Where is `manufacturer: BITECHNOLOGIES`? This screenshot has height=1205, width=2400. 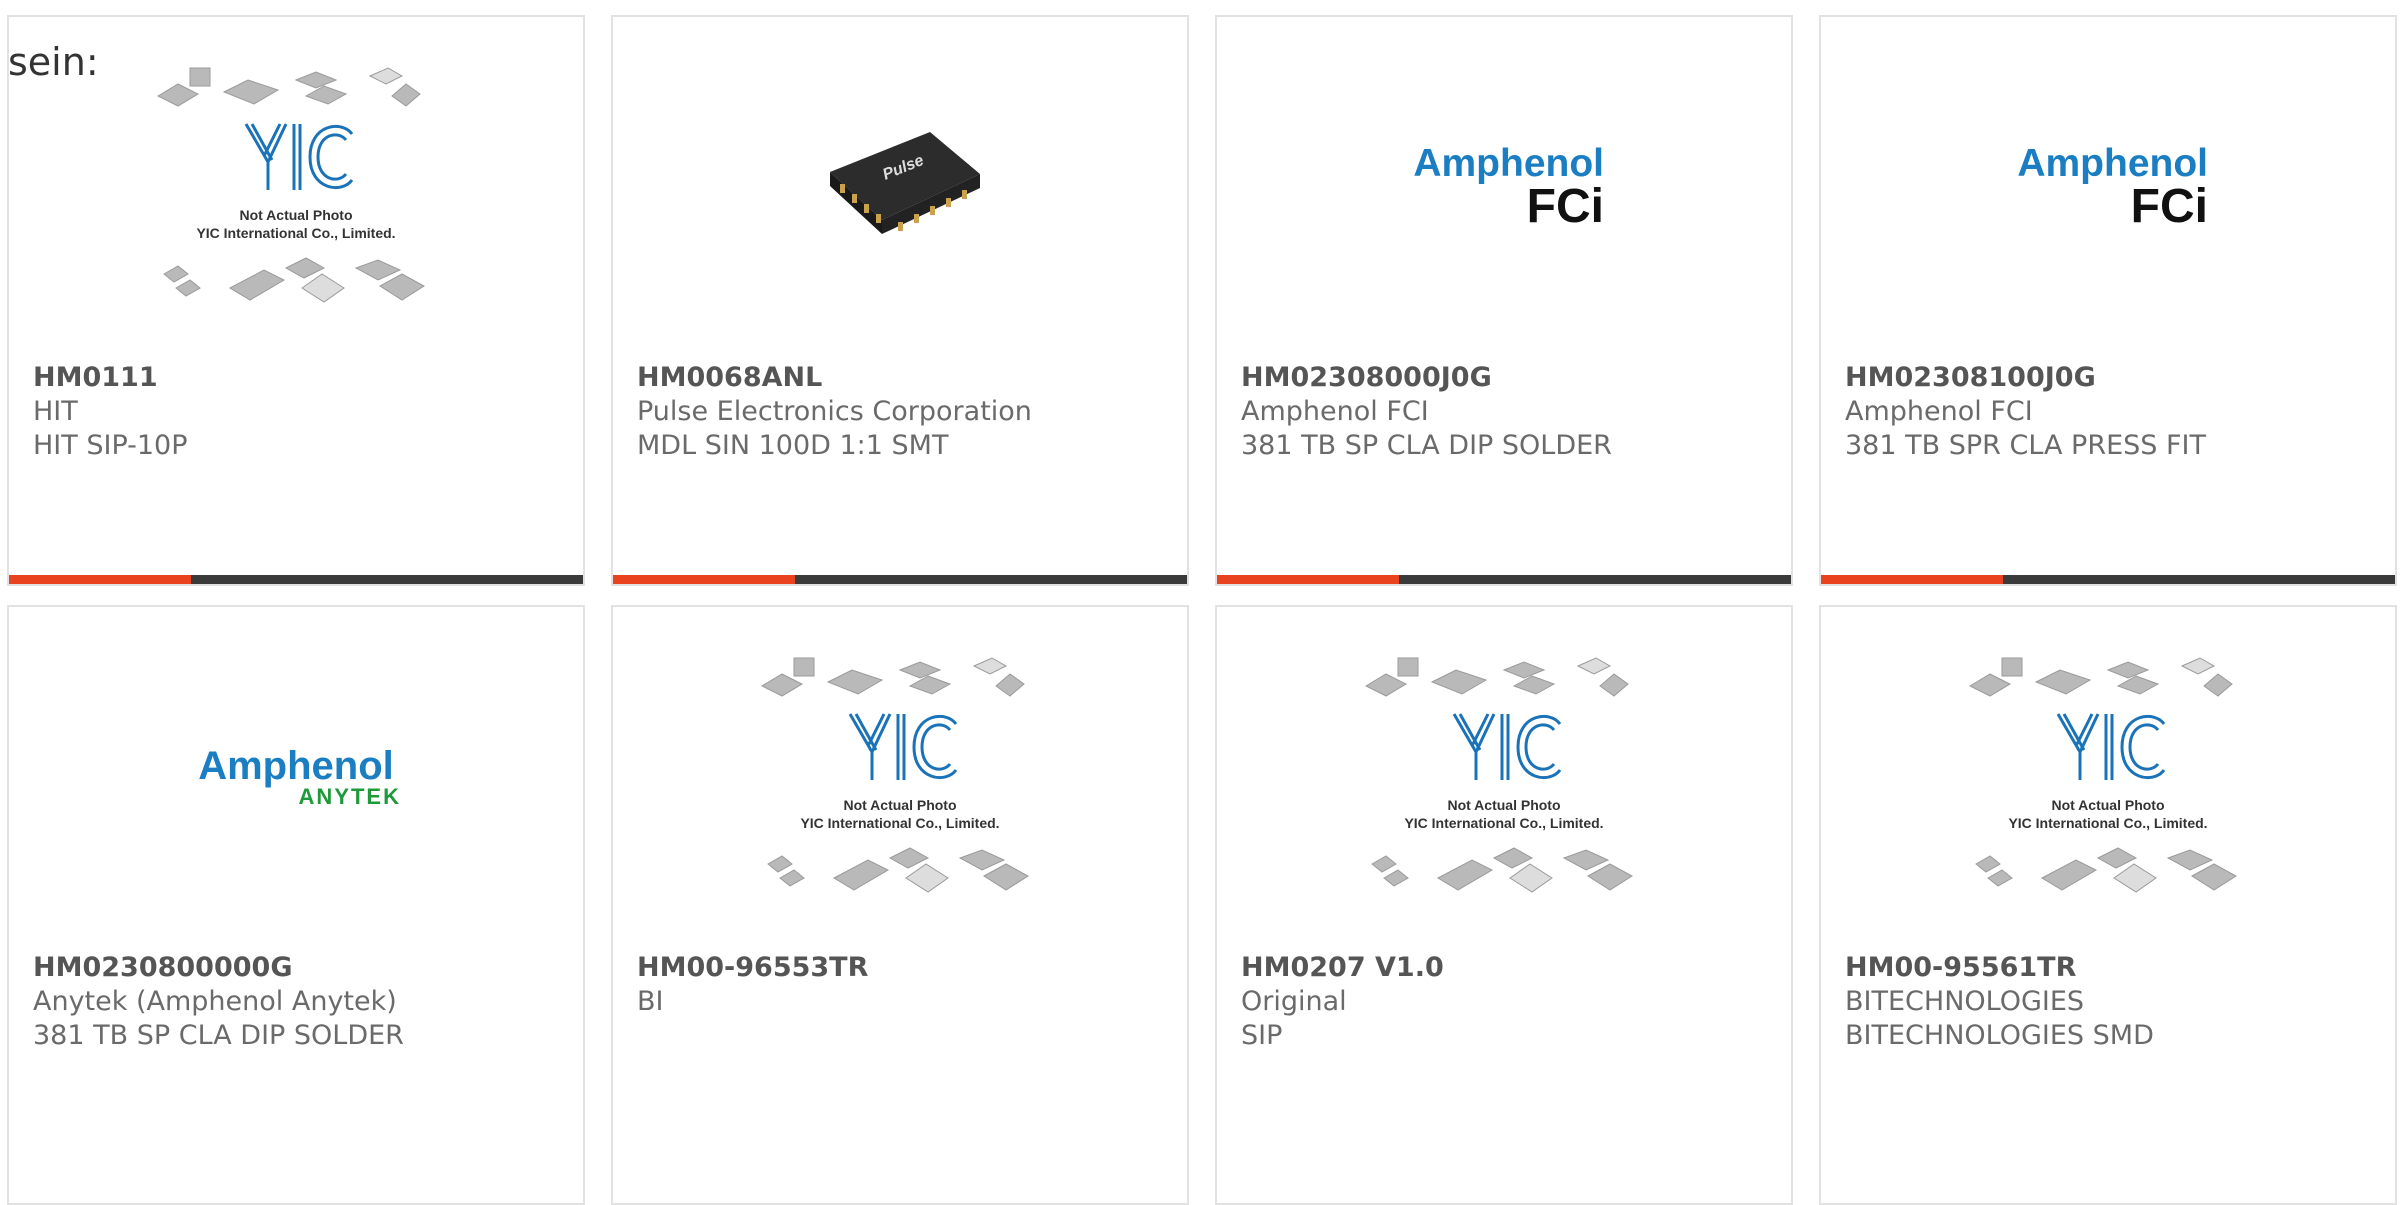
manufacturer: BITECHNOLOGIES is located at coordinates (1965, 1001).